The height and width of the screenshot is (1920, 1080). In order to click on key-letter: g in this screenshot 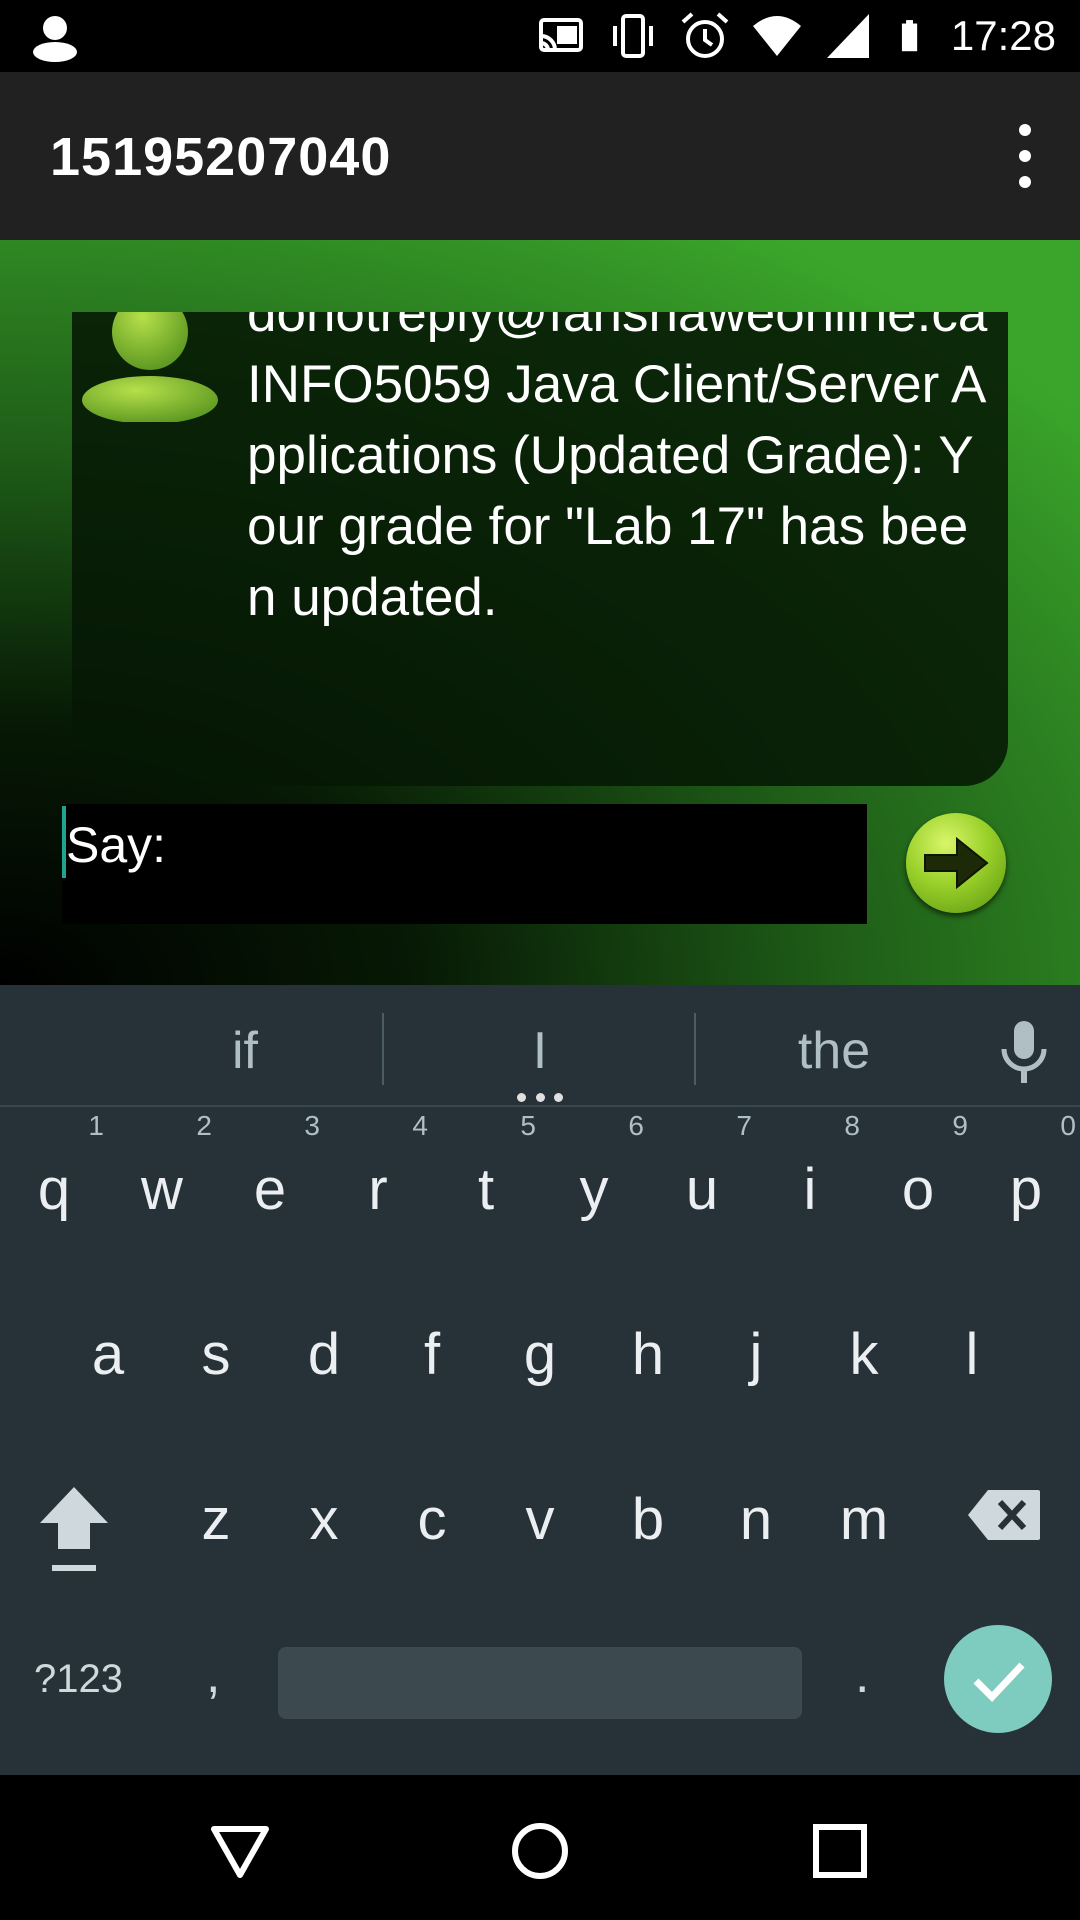, I will do `click(540, 1354)`.